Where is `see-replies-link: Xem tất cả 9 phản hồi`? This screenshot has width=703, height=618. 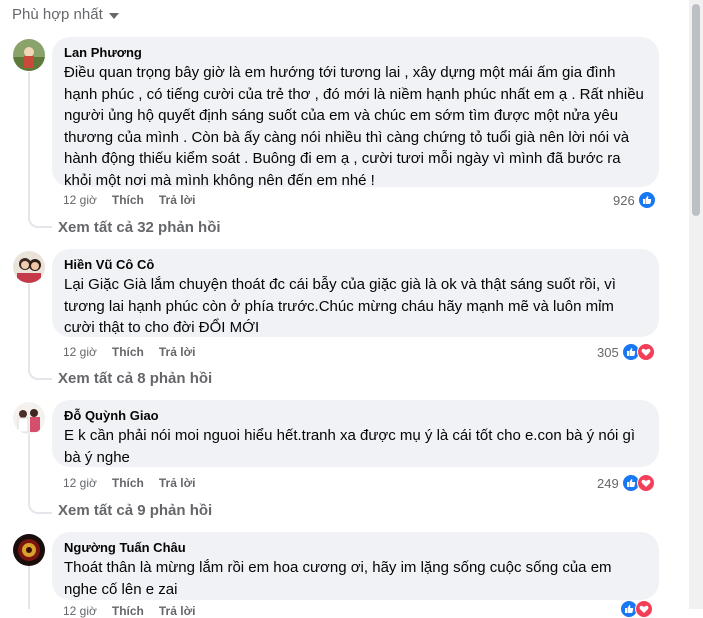 see-replies-link: Xem tất cả 9 phản hồi is located at coordinates (135, 510).